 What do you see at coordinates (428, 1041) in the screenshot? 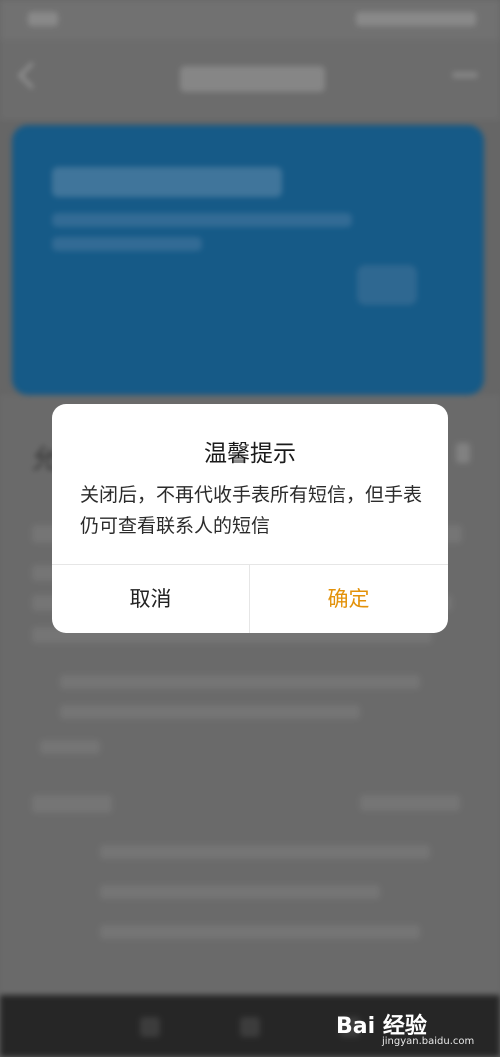
I see `watermark-url: jingyan.baidu.com` at bounding box center [428, 1041].